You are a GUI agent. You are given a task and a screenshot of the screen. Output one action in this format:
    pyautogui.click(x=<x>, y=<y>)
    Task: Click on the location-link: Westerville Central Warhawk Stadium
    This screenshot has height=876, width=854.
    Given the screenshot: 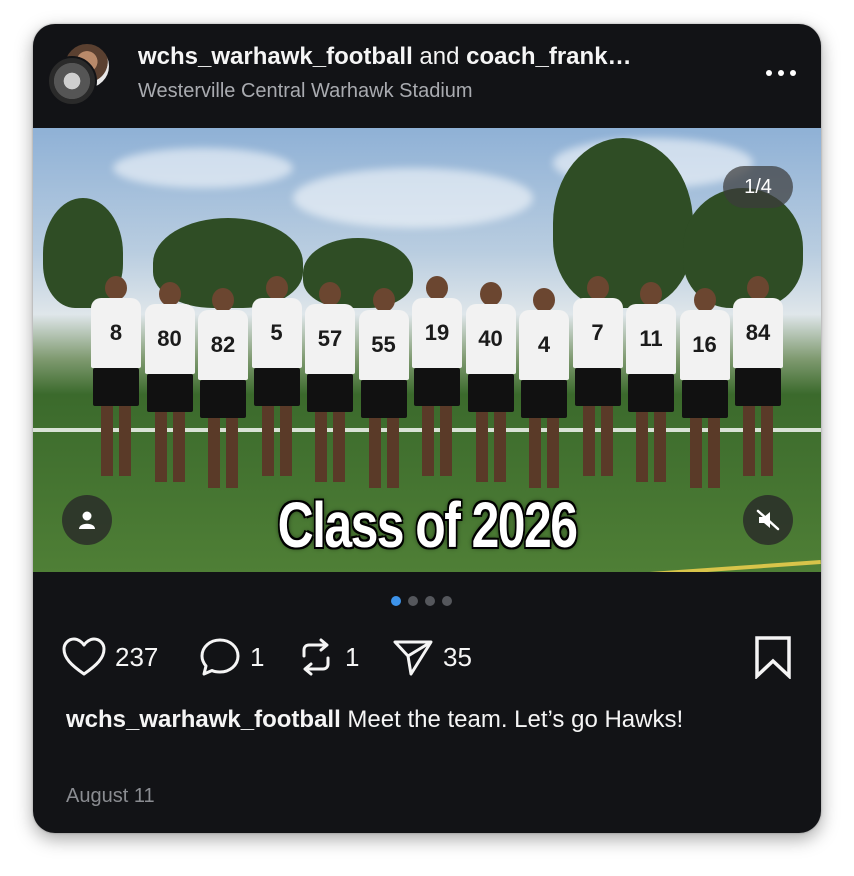 What is the action you would take?
    pyautogui.click(x=305, y=91)
    